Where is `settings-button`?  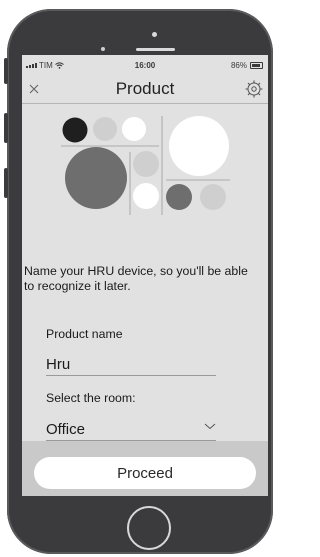
settings-button is located at coordinates (254, 89).